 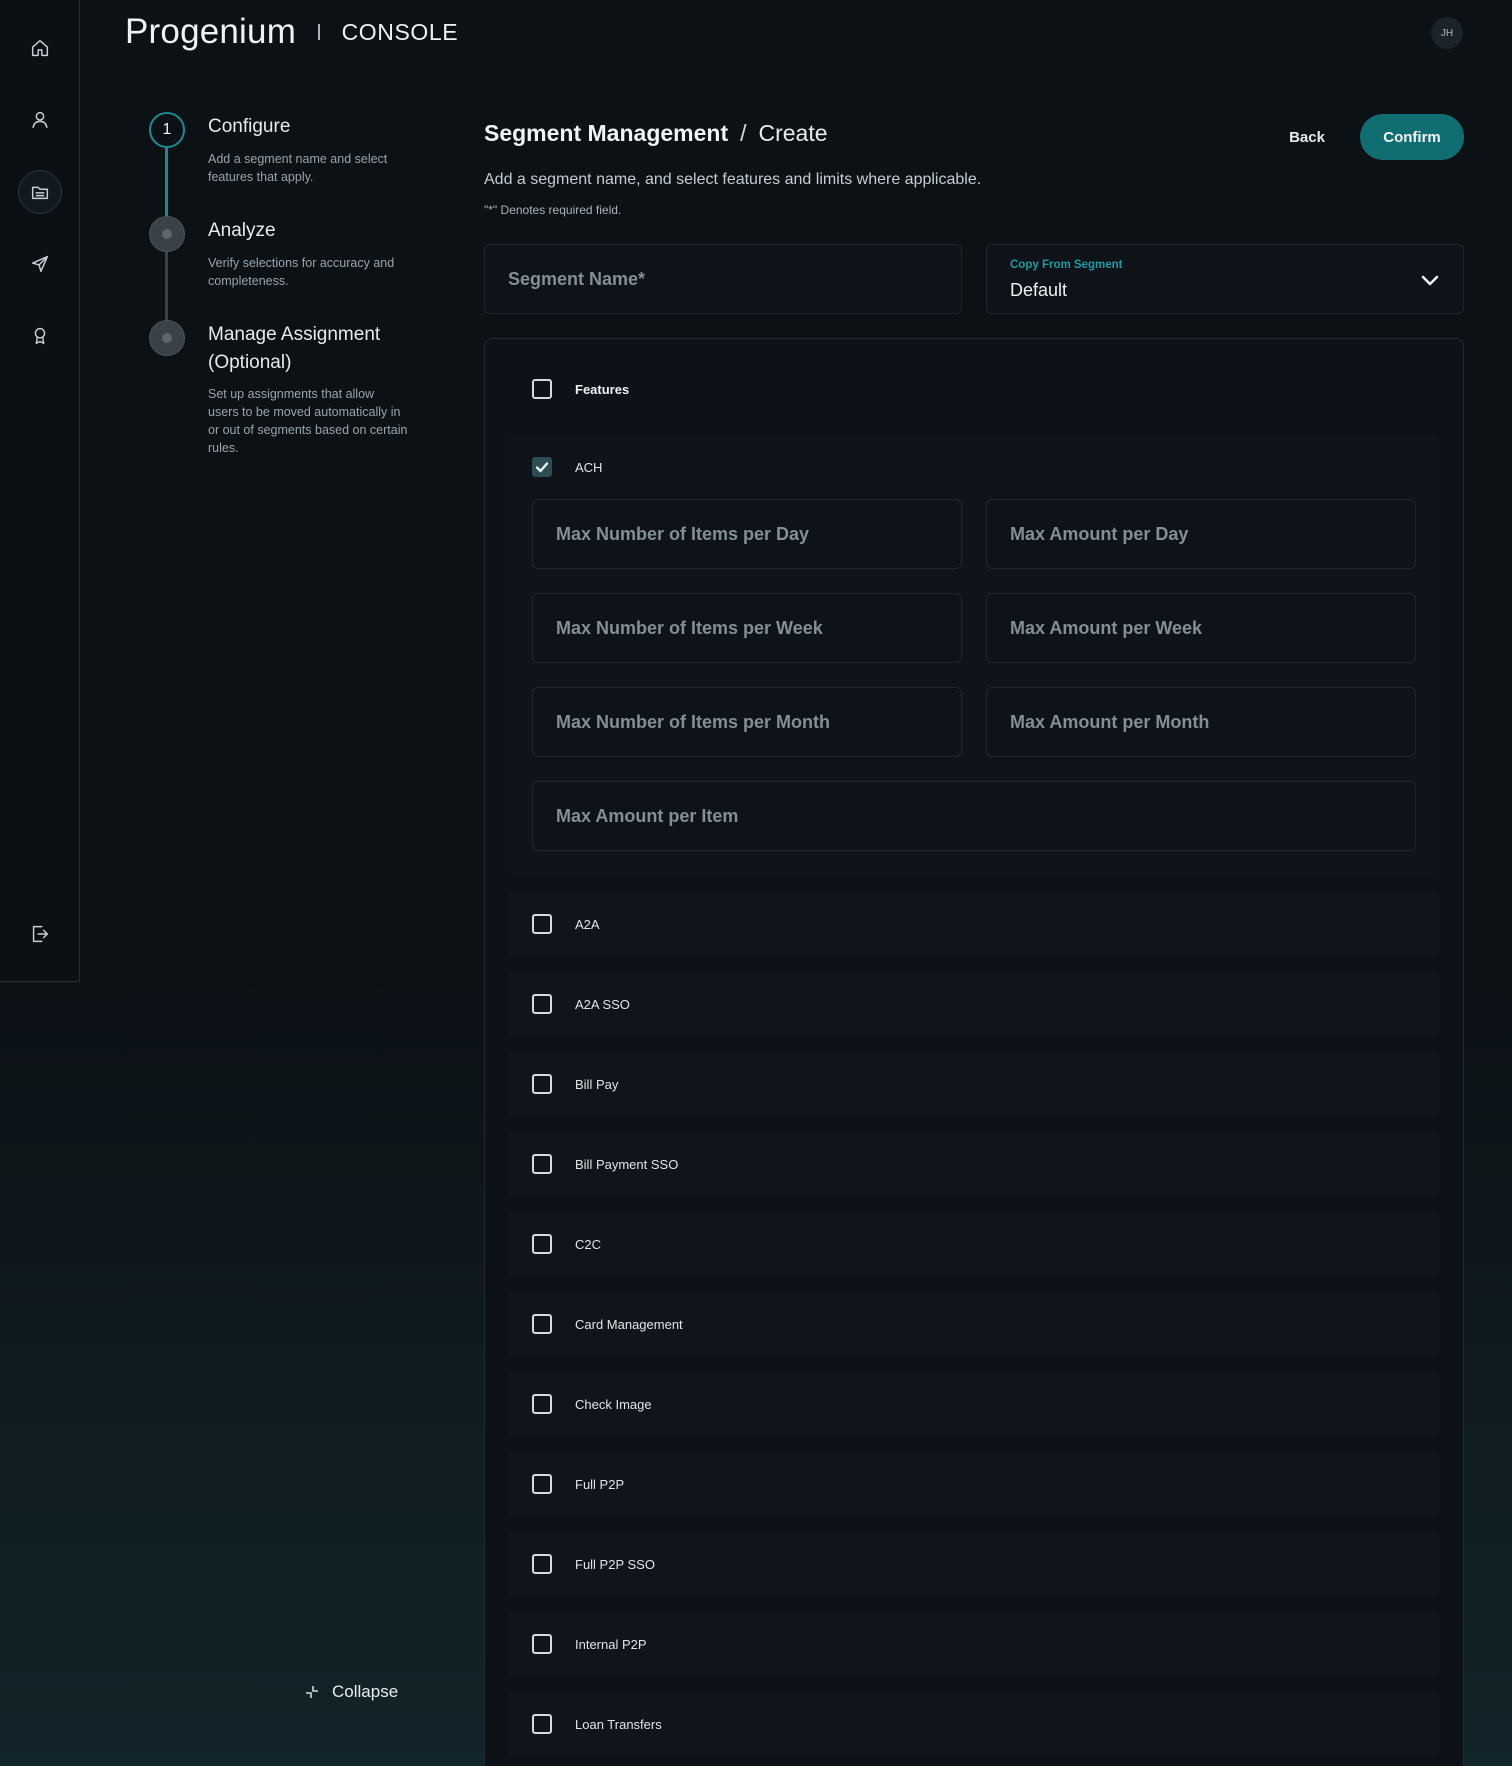 I want to click on brand-separator, so click(x=319, y=32).